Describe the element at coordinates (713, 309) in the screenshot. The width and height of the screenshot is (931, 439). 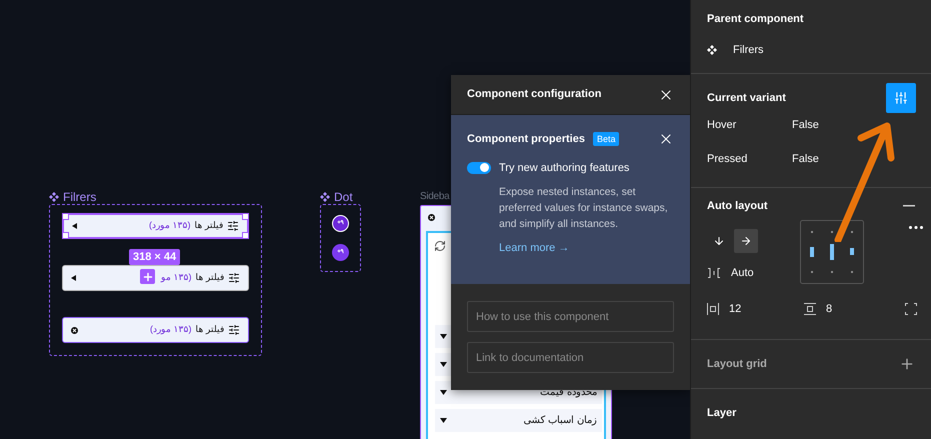
I see `horizontal-padding-icon` at that location.